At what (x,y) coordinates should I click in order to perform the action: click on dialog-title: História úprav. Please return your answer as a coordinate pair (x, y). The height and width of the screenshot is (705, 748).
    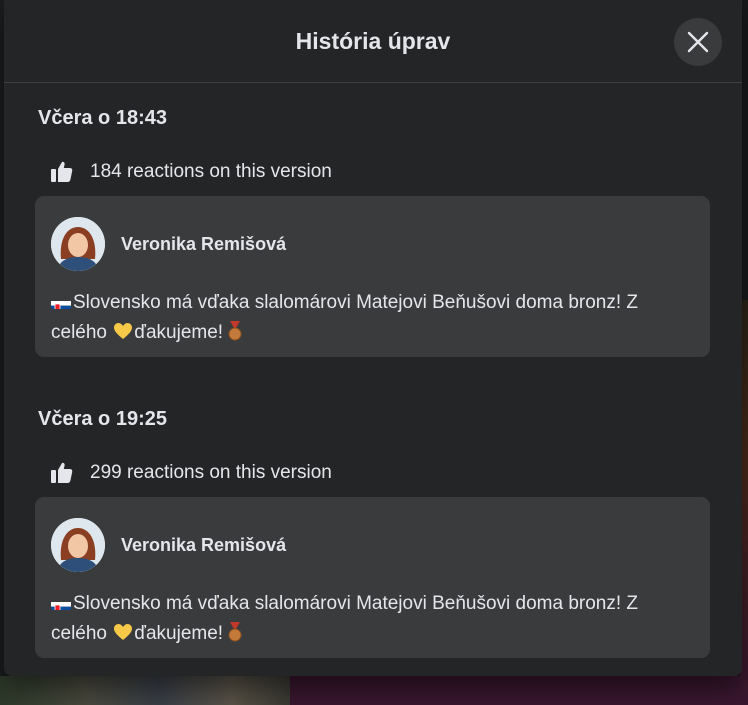
    Looking at the image, I should click on (373, 40).